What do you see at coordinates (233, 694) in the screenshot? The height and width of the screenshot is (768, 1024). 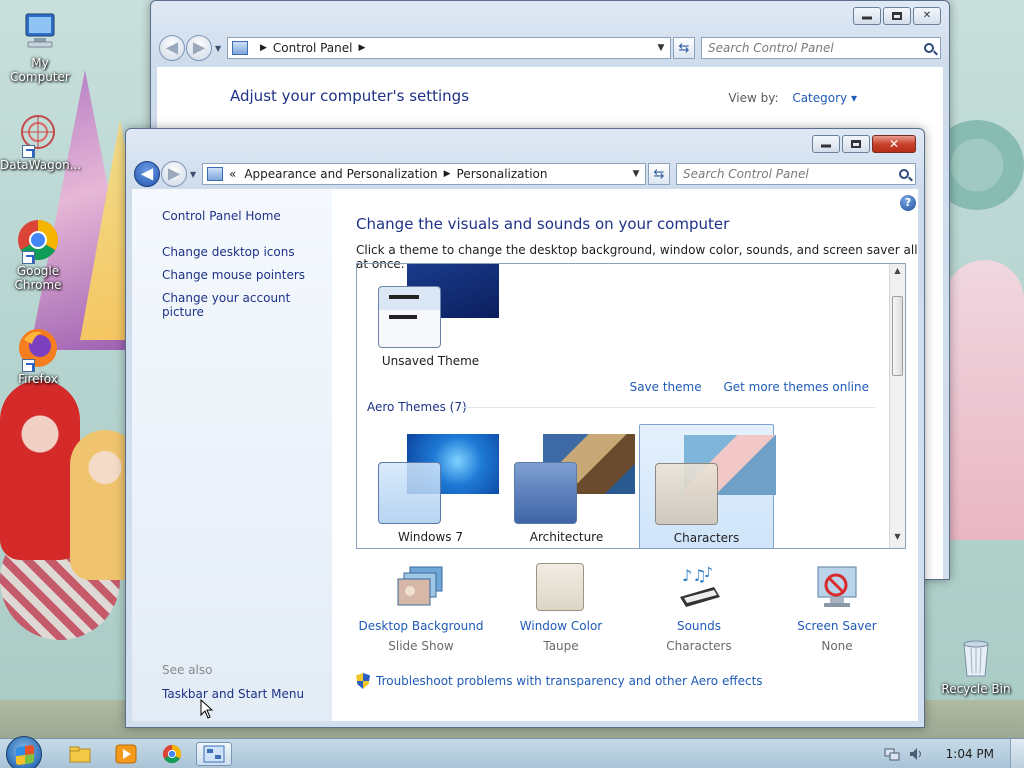 I see `sidebar-taskbar-start-menu: Taskbar and Start Menu` at bounding box center [233, 694].